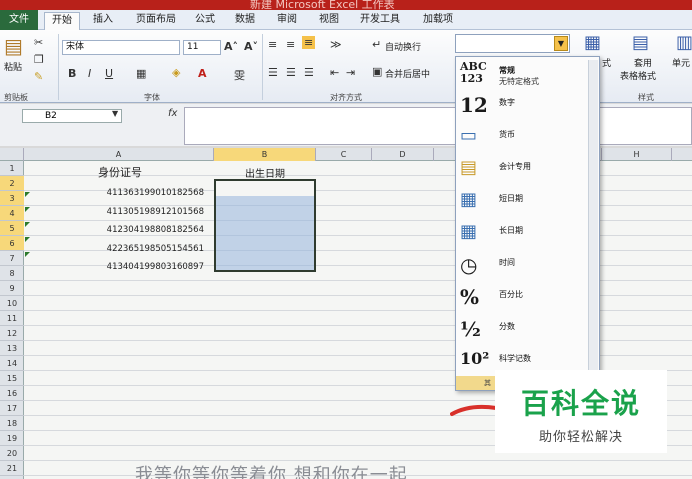  I want to click on underline-button: U, so click(109, 73).